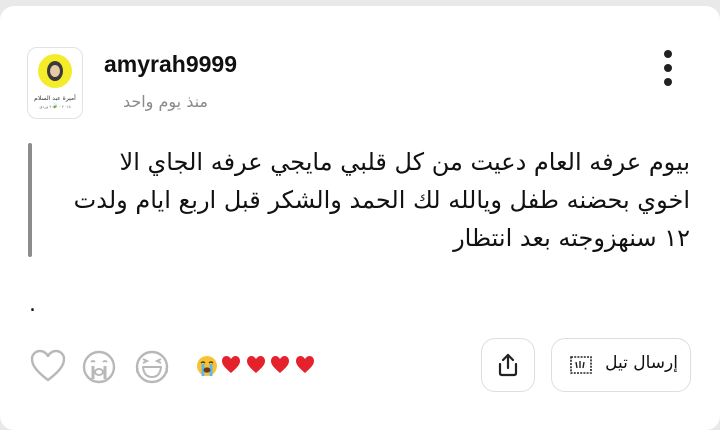  What do you see at coordinates (170, 64) in the screenshot?
I see `username: amyrah9999` at bounding box center [170, 64].